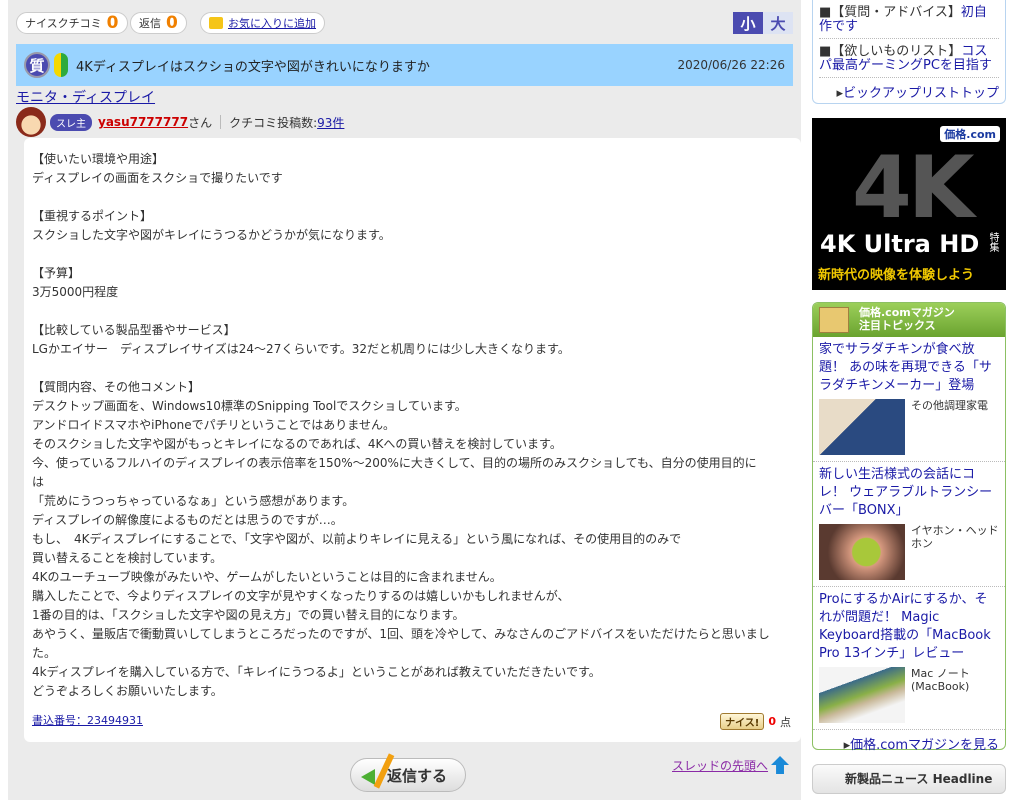 This screenshot has height=800, width=1024. What do you see at coordinates (98, 159) in the screenshot?
I see `post-line: 【使いたい環境や用途】` at bounding box center [98, 159].